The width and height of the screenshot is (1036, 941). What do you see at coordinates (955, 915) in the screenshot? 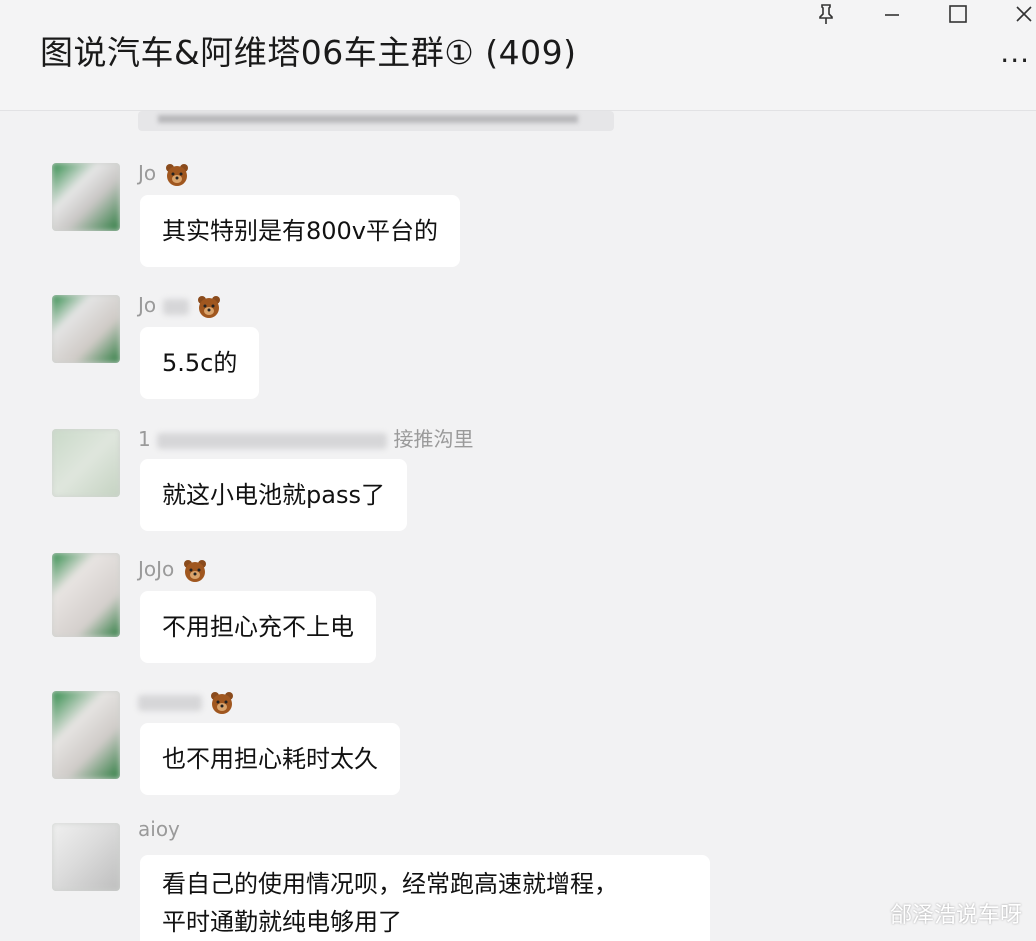
I see `watermark: 郃泽浩说车呀` at bounding box center [955, 915].